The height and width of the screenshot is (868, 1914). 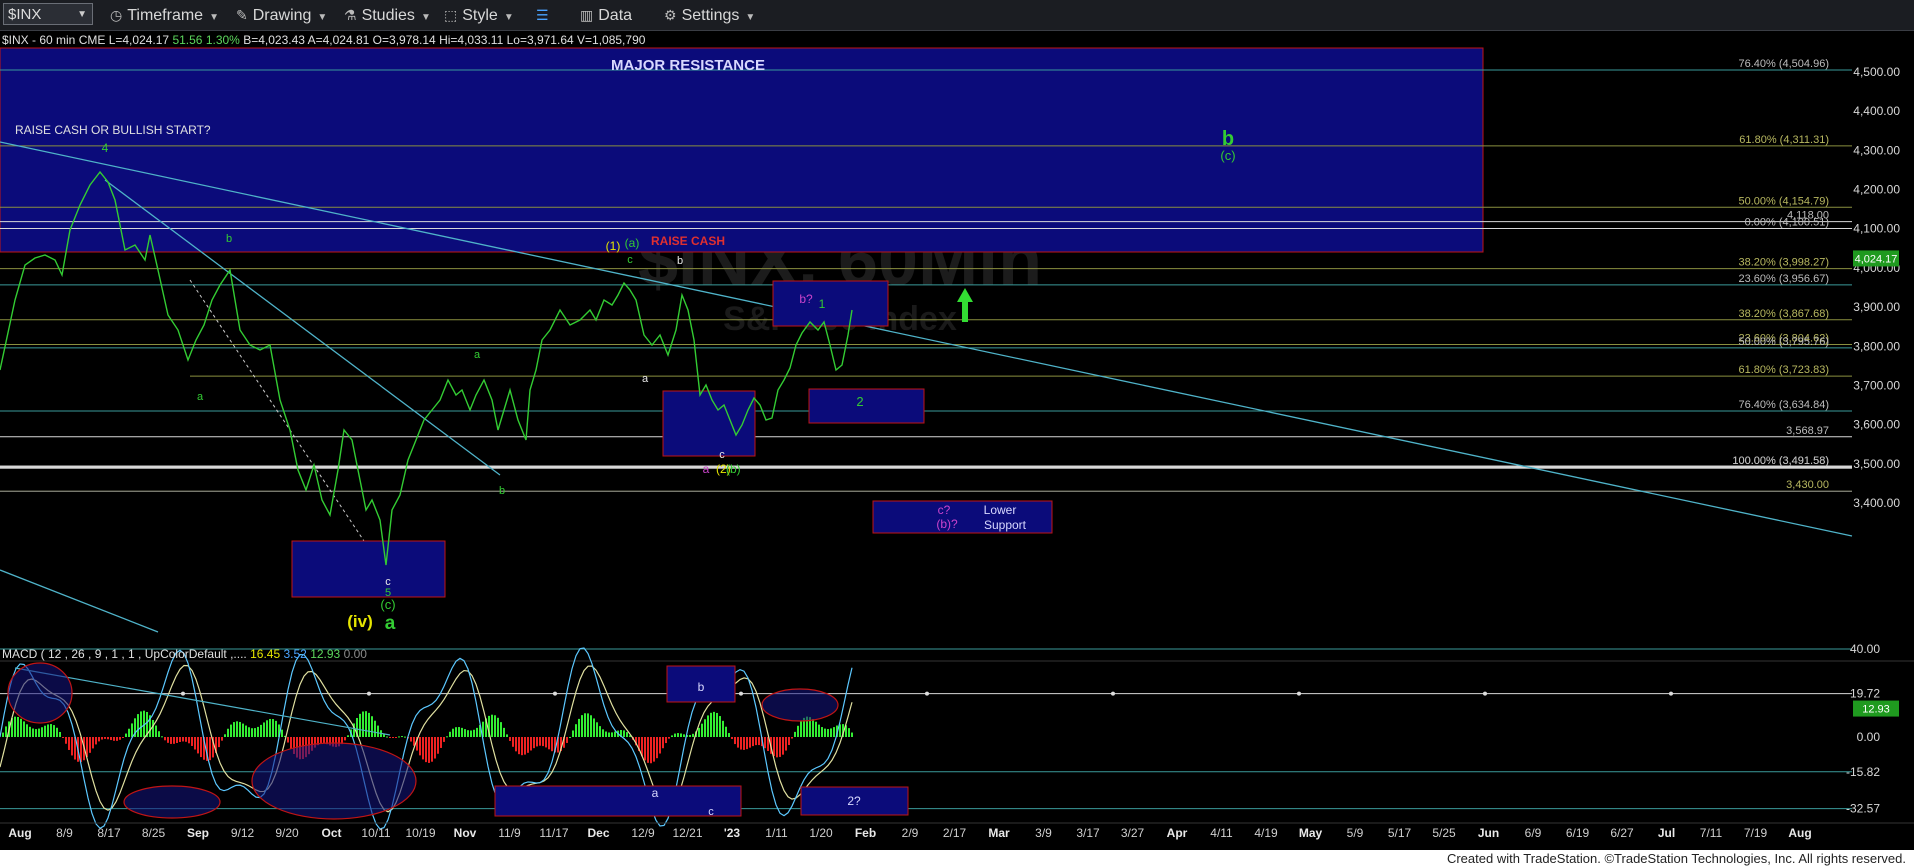 I want to click on annot-c-question: c?, so click(x=944, y=510).